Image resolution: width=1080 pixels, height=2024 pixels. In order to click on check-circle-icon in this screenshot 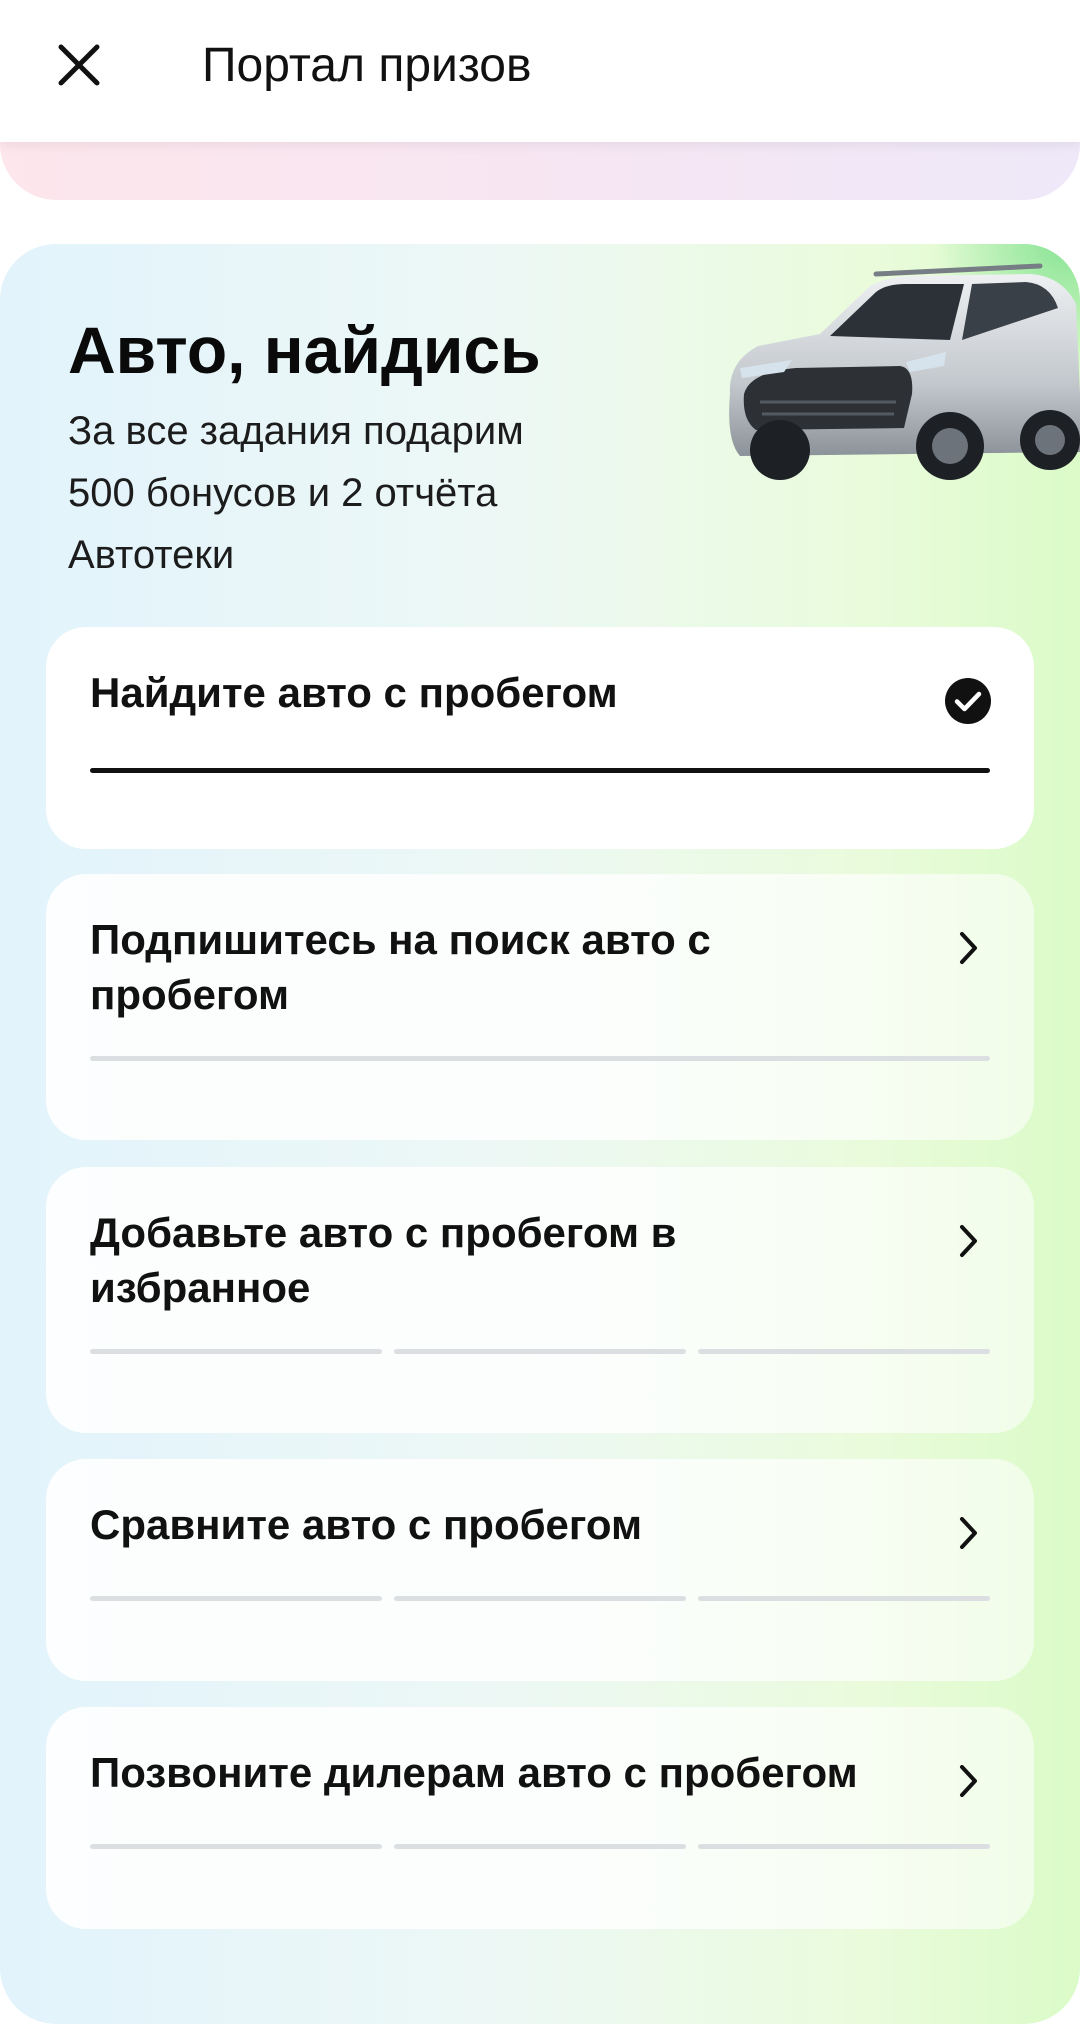, I will do `click(968, 701)`.